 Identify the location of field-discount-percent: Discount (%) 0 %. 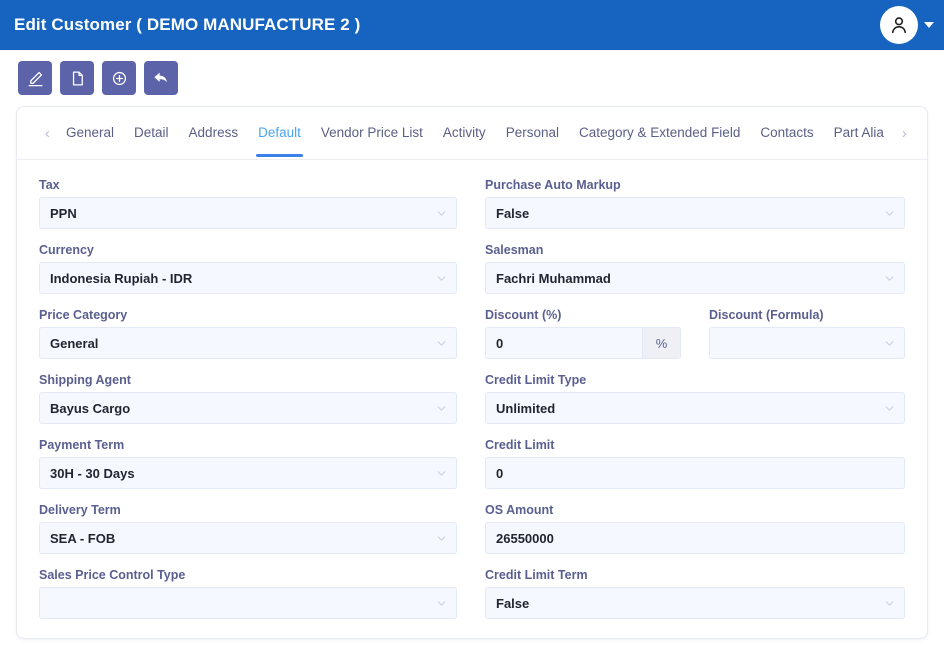
(583, 333).